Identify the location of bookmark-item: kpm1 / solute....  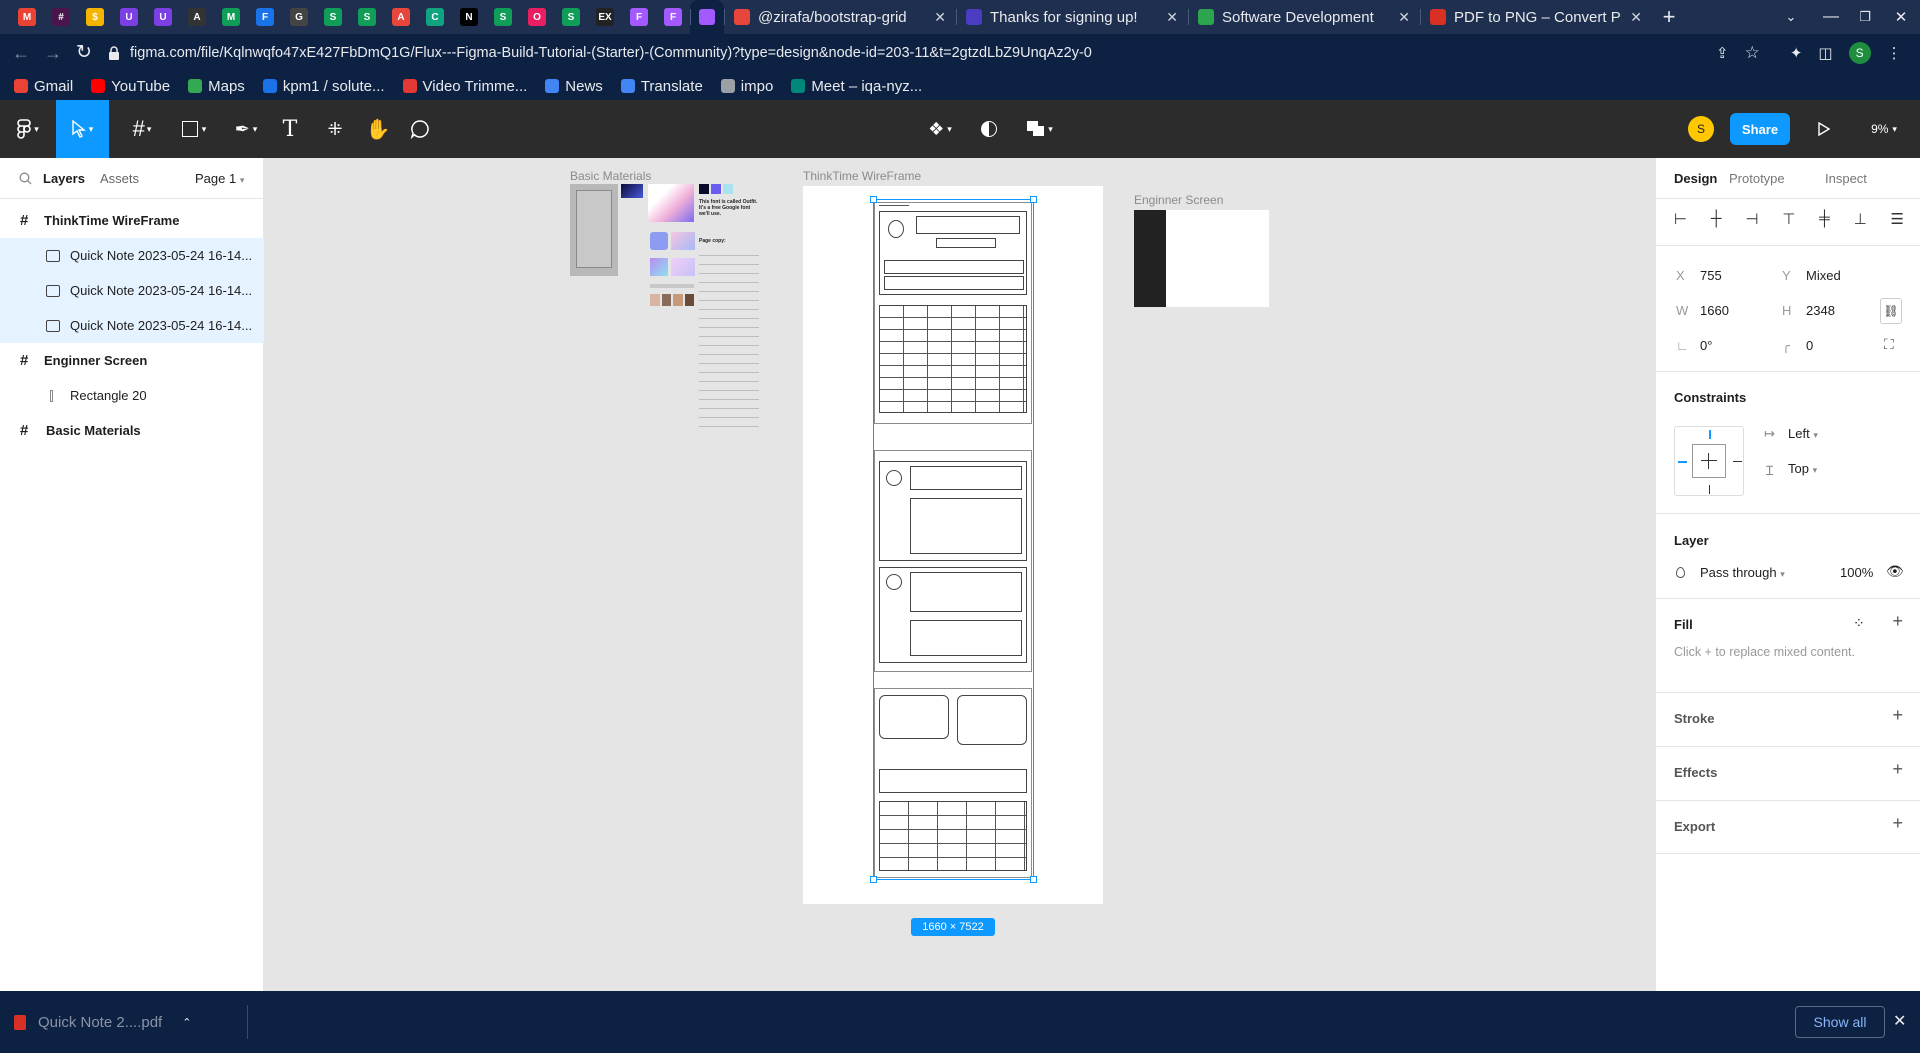
(323, 86).